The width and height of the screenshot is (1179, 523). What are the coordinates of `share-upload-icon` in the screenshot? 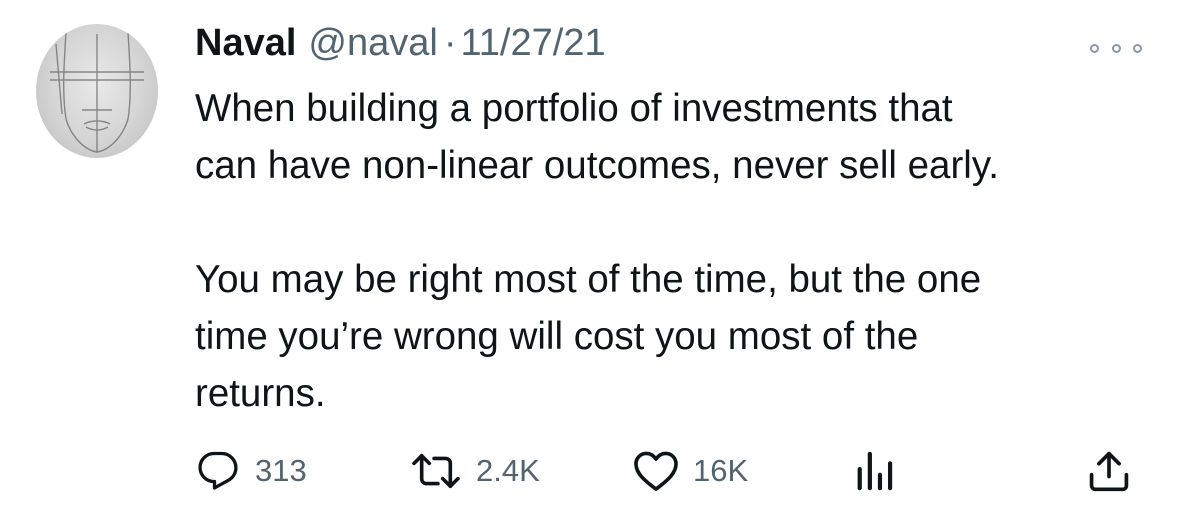 It's located at (1109, 471).